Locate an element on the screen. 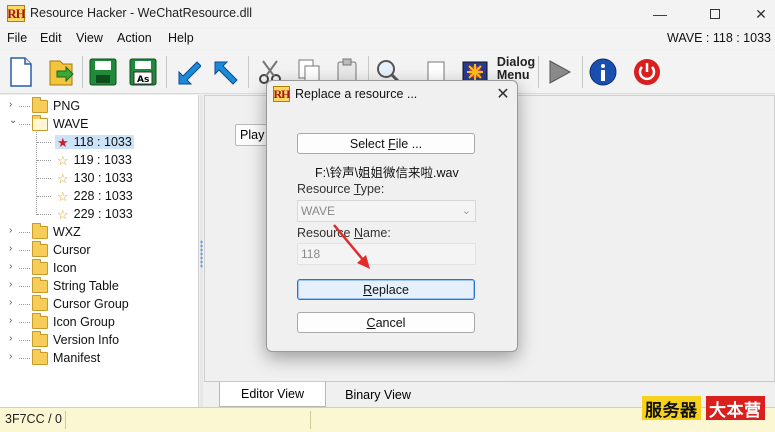  tree-node: ☆ 229 : 1033 is located at coordinates (95, 214).